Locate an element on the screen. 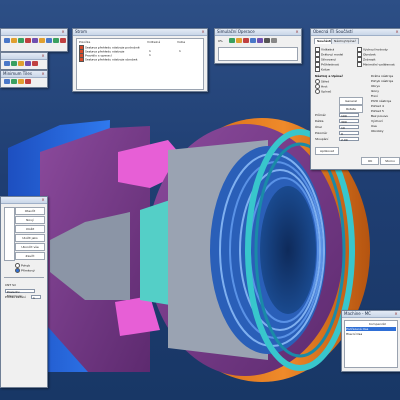 This screenshot has height=400, width=400. header-visible: Viditelná is located at coordinates (154, 42).